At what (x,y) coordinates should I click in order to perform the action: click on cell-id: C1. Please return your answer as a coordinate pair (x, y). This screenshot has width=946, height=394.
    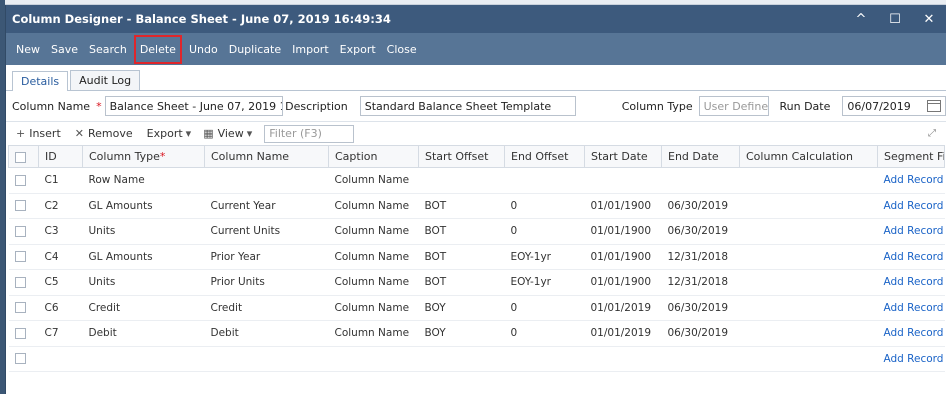
    Looking at the image, I should click on (60, 180).